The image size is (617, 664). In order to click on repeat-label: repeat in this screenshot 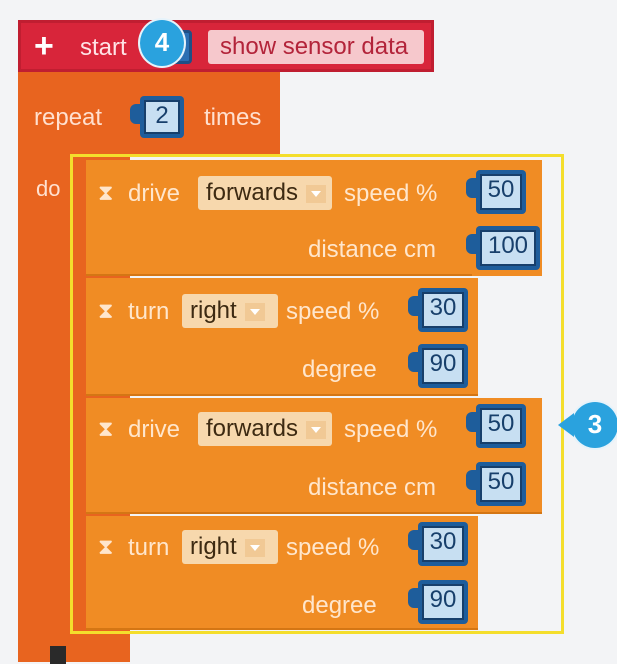, I will do `click(68, 117)`.